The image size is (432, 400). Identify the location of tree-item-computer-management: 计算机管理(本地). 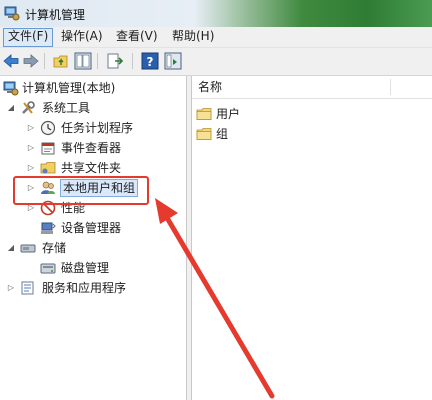
(93, 88).